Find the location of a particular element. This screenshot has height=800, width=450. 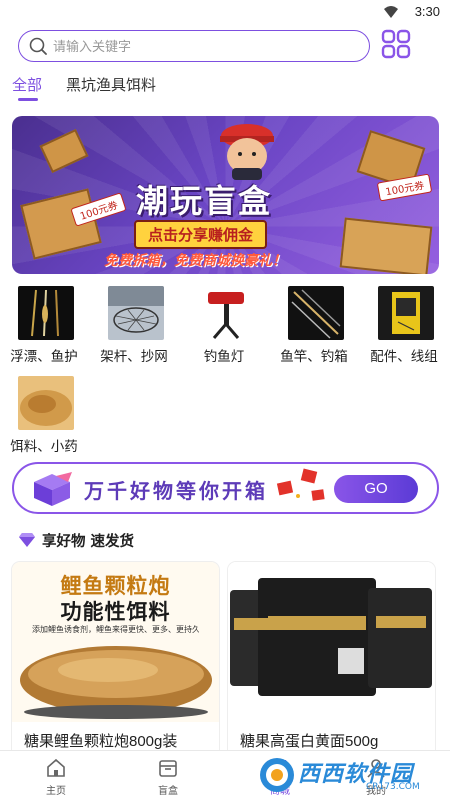

category-item-bait: 饵料、小药 is located at coordinates (44, 416).